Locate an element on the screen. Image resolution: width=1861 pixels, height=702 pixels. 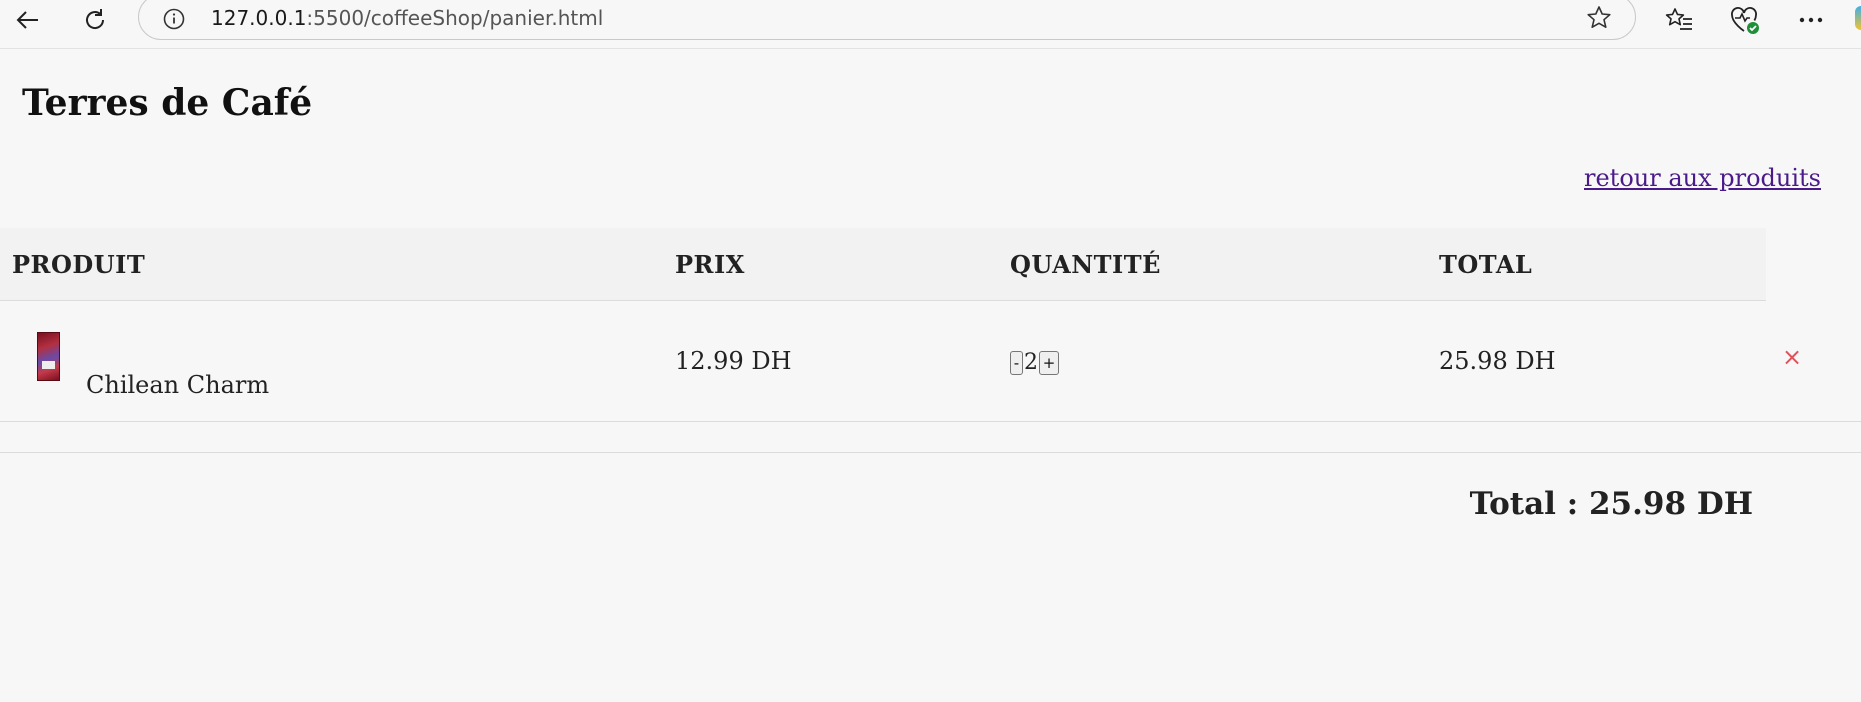
cart-table-header: PRODUIT PRIX QUANTITÉ TOTAL is located at coordinates (883, 264).